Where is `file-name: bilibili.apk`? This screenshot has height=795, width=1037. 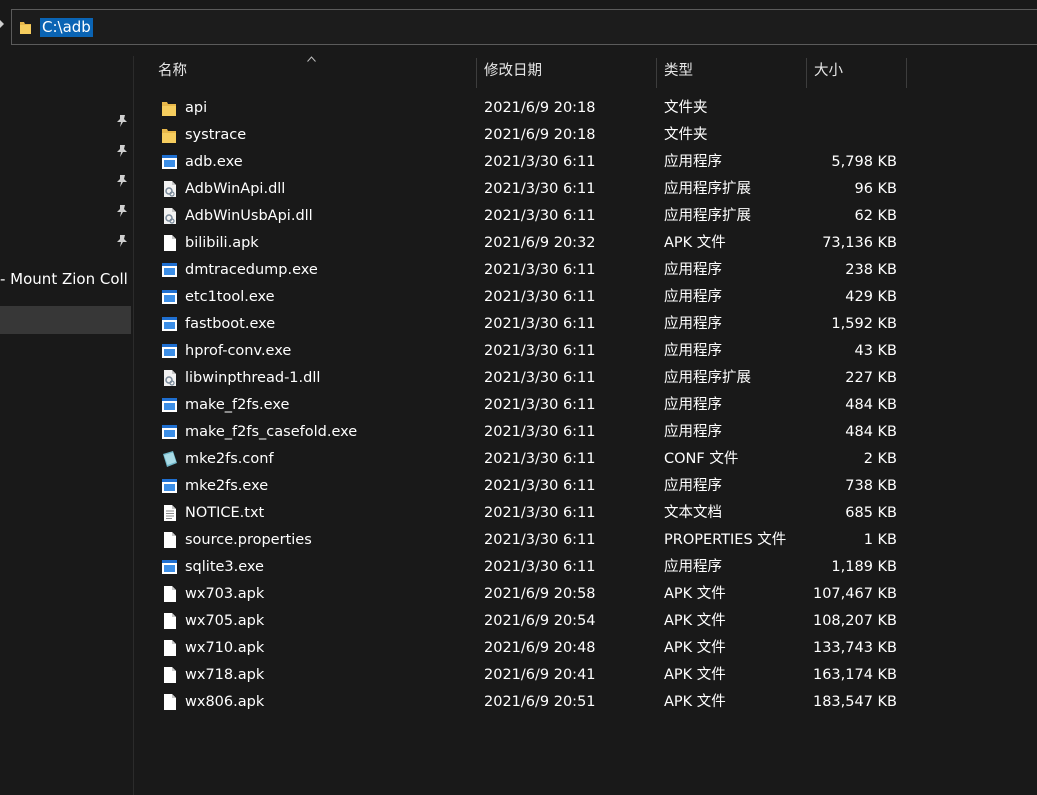
file-name: bilibili.apk is located at coordinates (222, 243).